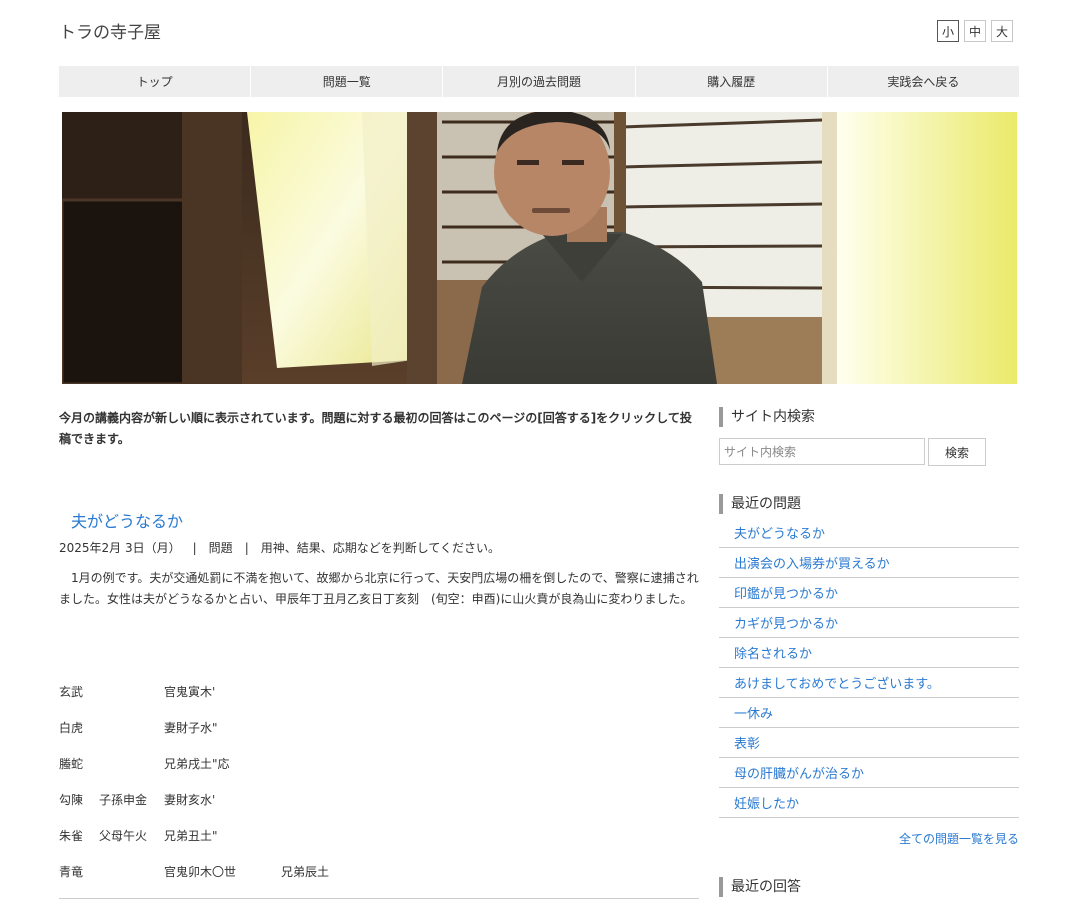 Image resolution: width=1078 pixels, height=907 pixels. What do you see at coordinates (869, 803) in the screenshot?
I see `recent-problem-link: 妊娠したか` at bounding box center [869, 803].